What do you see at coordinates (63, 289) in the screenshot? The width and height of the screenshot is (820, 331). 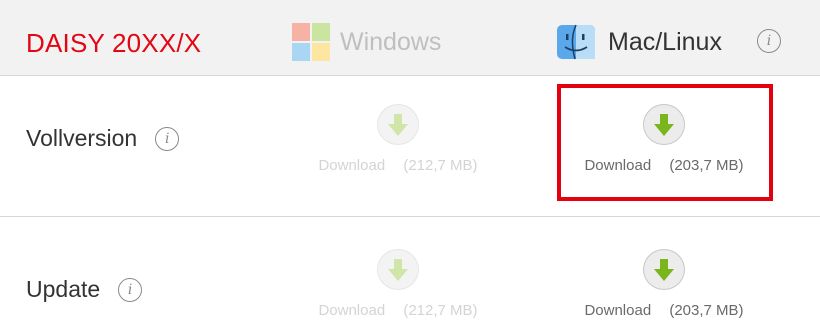 I see `row-label-text: Update` at bounding box center [63, 289].